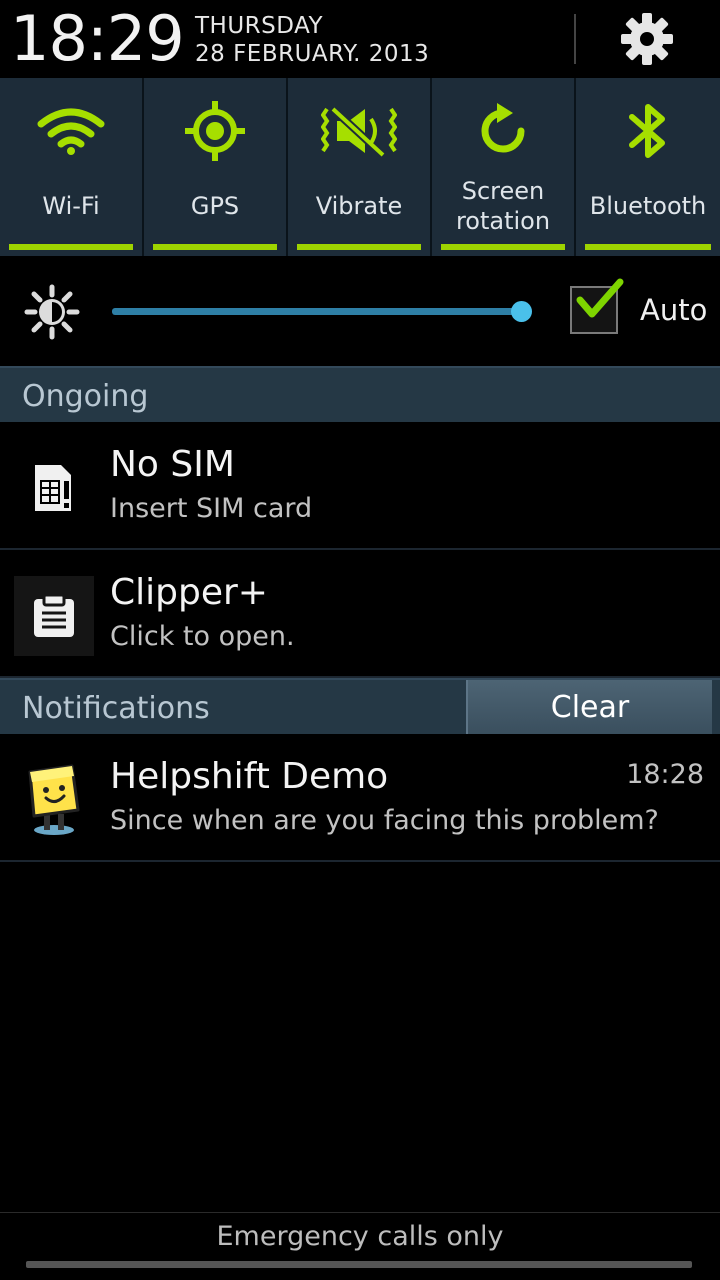  I want to click on clipboard-icon, so click(54, 615).